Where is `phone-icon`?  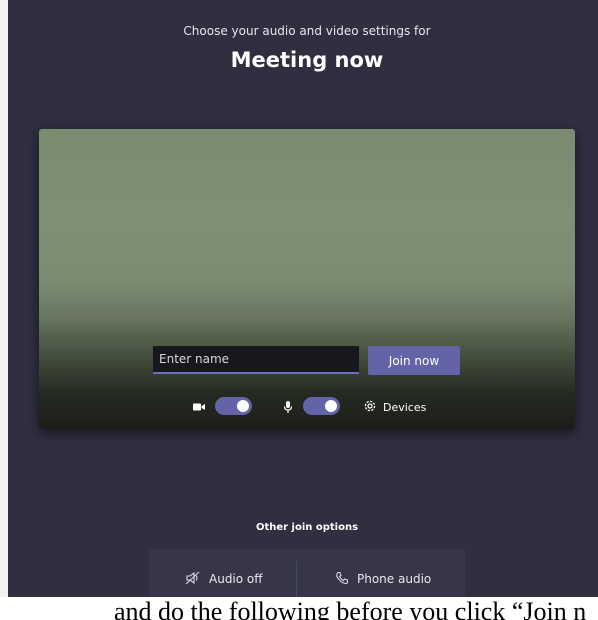
phone-icon is located at coordinates (342, 579).